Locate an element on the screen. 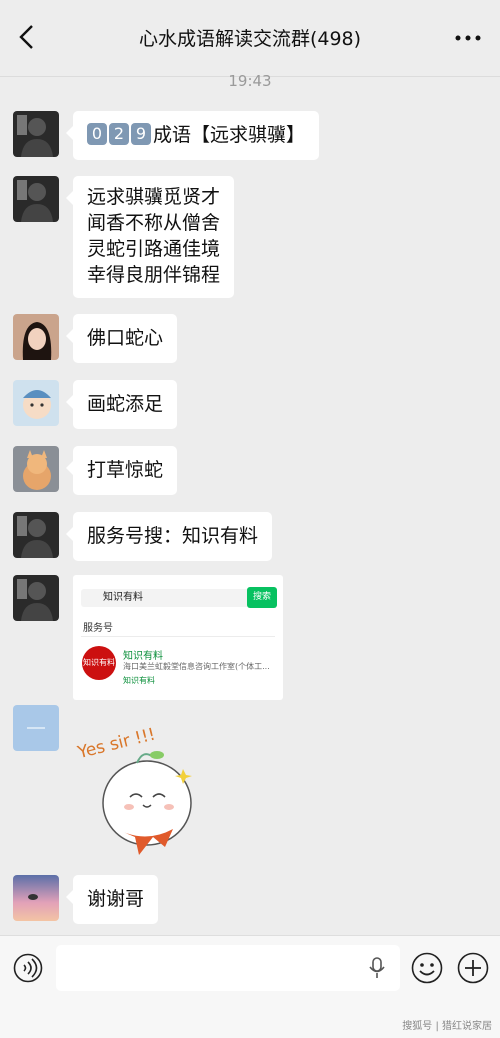 The image size is (500, 1038). message-text: 服务号搜：知识有料 is located at coordinates (169, 536).